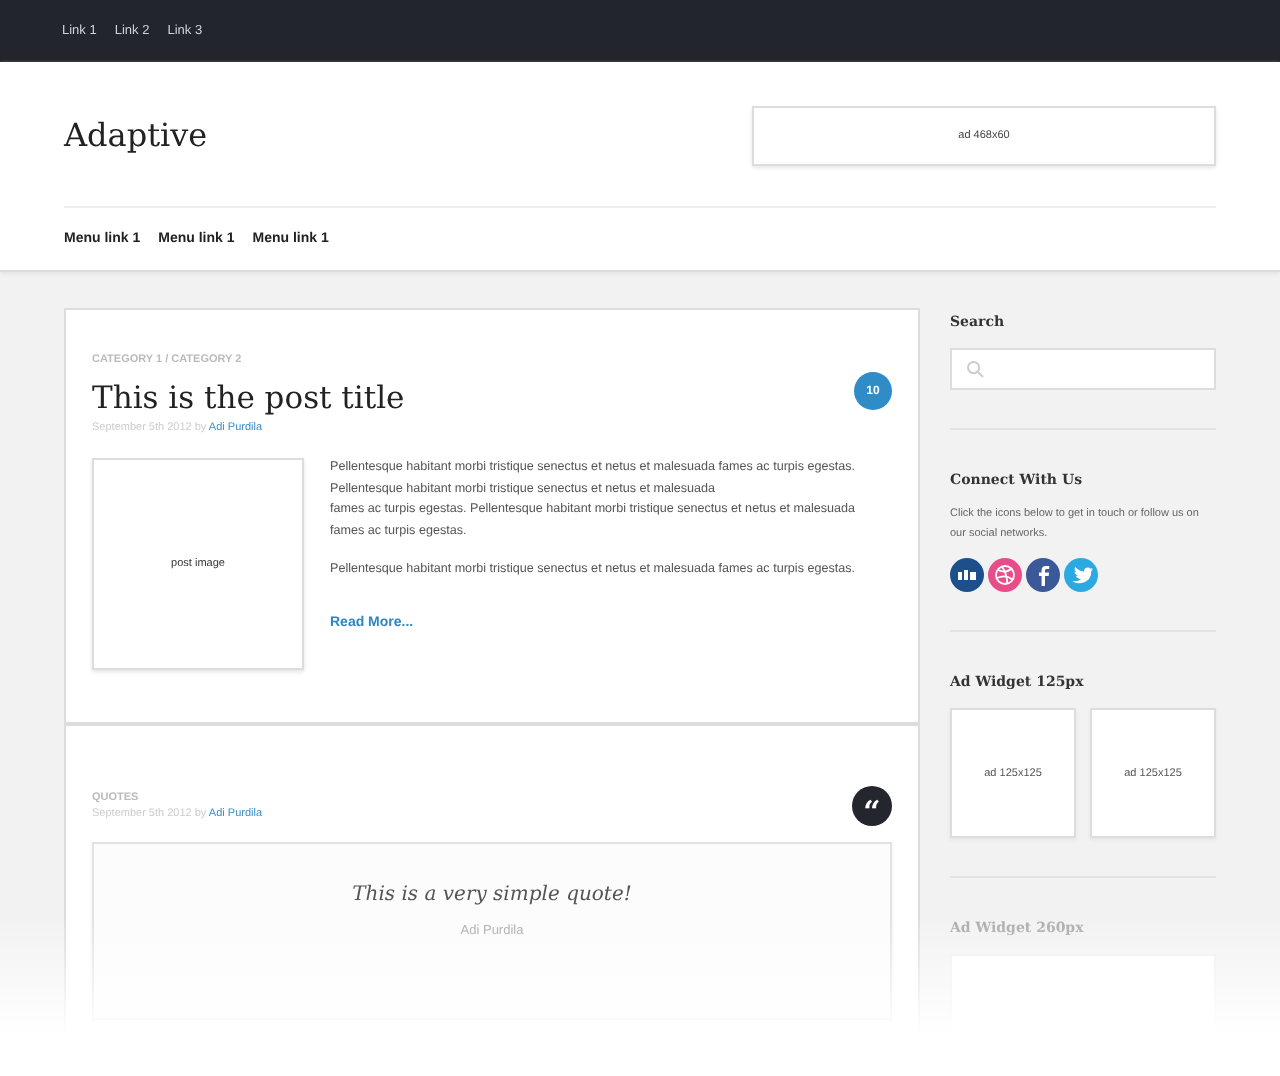 This screenshot has width=1280, height=1076. What do you see at coordinates (1005, 575) in the screenshot?
I see `ball-icon` at bounding box center [1005, 575].